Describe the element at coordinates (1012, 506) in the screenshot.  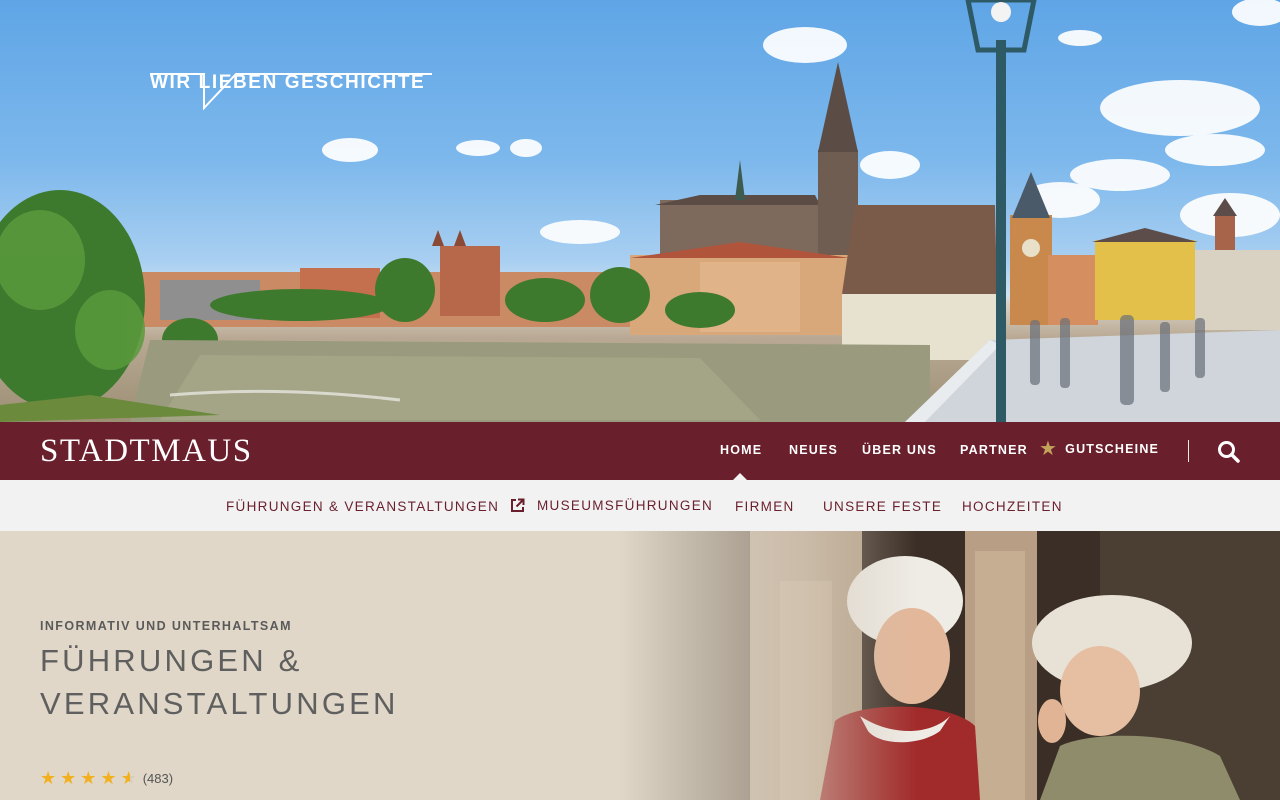
I see `subnav-item-hochzeiten: HOCHZEITEN` at that location.